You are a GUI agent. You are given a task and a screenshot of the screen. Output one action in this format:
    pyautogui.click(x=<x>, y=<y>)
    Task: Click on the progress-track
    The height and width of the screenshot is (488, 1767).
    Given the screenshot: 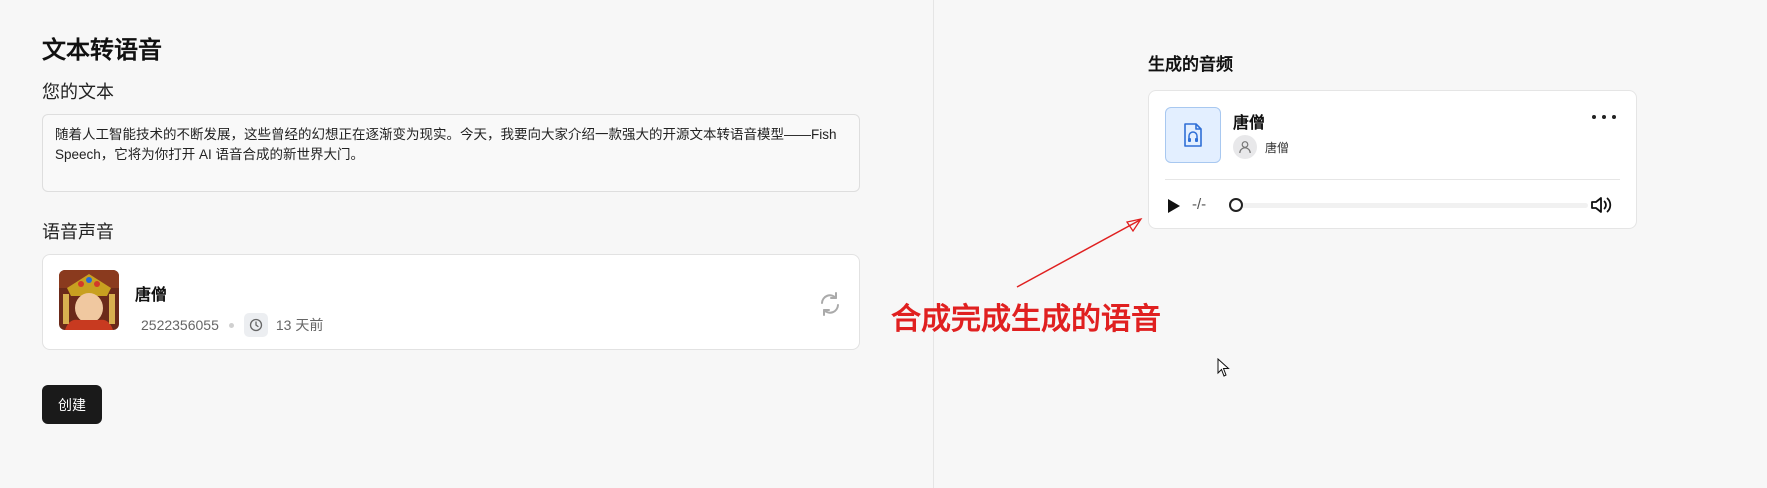 What is the action you would take?
    pyautogui.click(x=1410, y=205)
    